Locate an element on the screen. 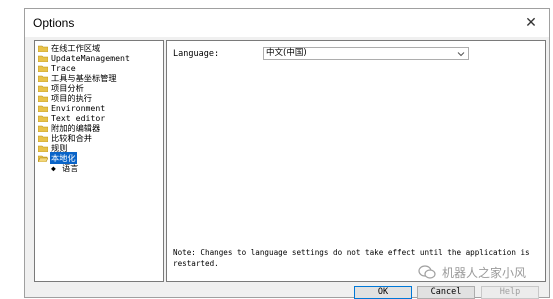  ok-button: OK is located at coordinates (383, 292).